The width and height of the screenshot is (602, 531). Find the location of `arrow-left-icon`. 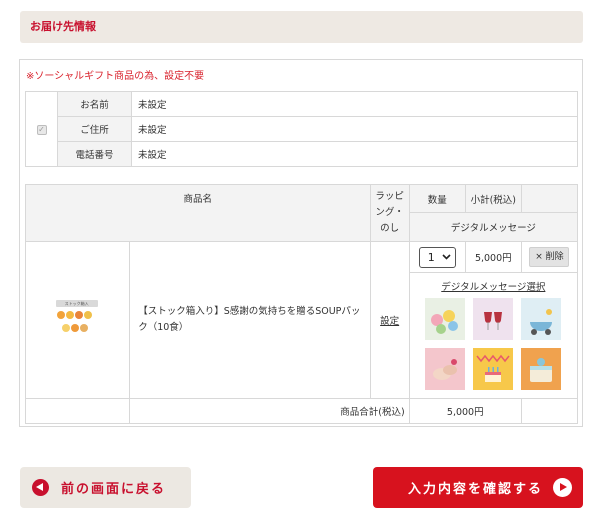

arrow-left-icon is located at coordinates (40, 487).